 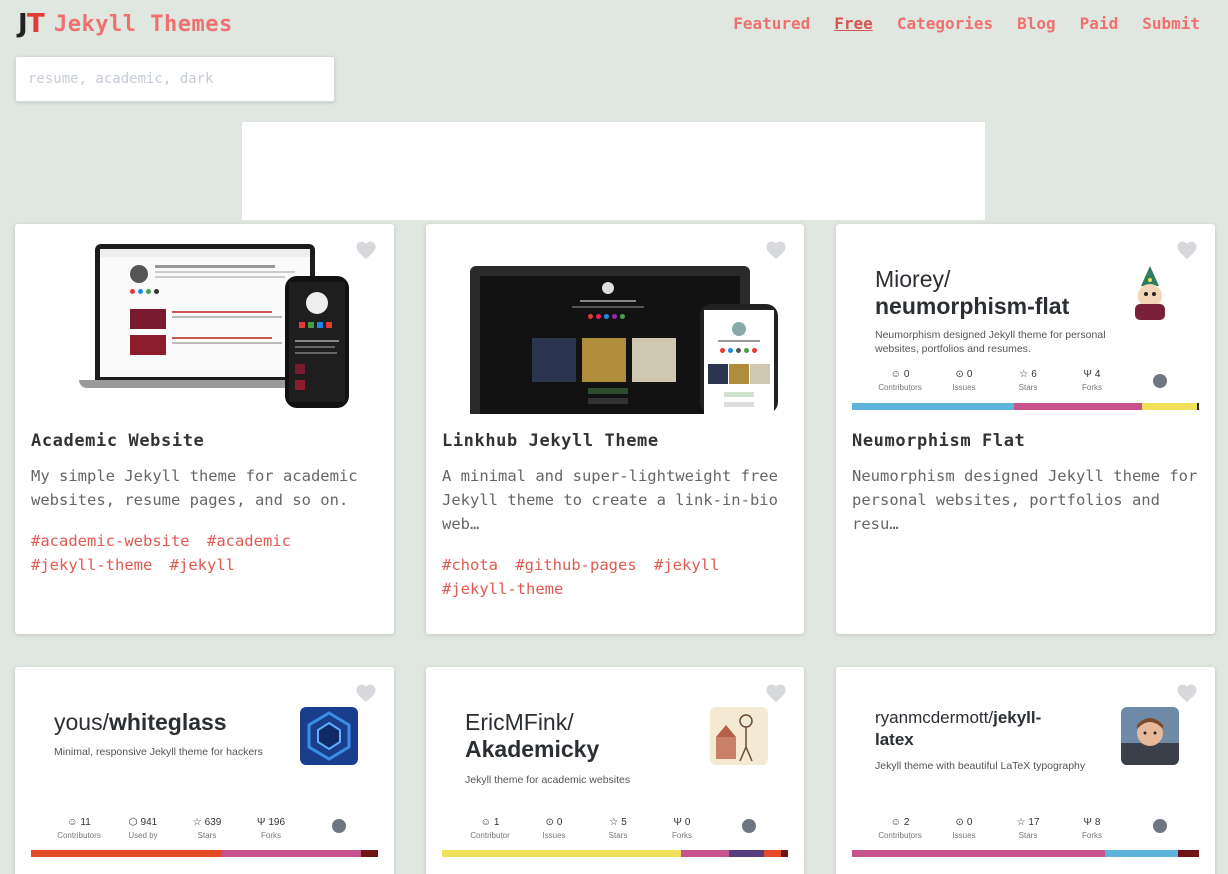 I want to click on repo-title: yous/whiteglass, so click(x=169, y=722).